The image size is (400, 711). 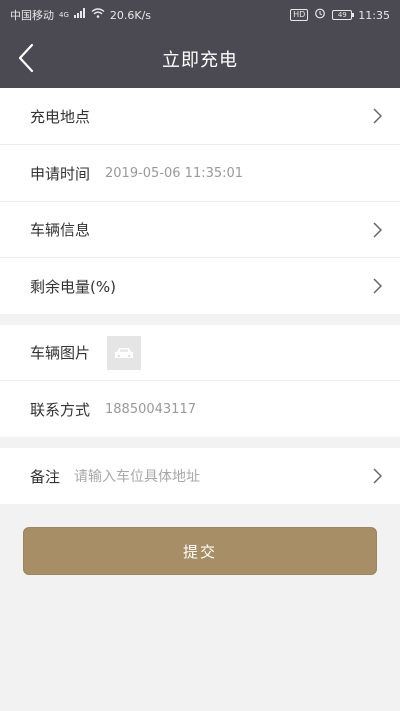 What do you see at coordinates (299, 15) in the screenshot?
I see `hd-badge: HD` at bounding box center [299, 15].